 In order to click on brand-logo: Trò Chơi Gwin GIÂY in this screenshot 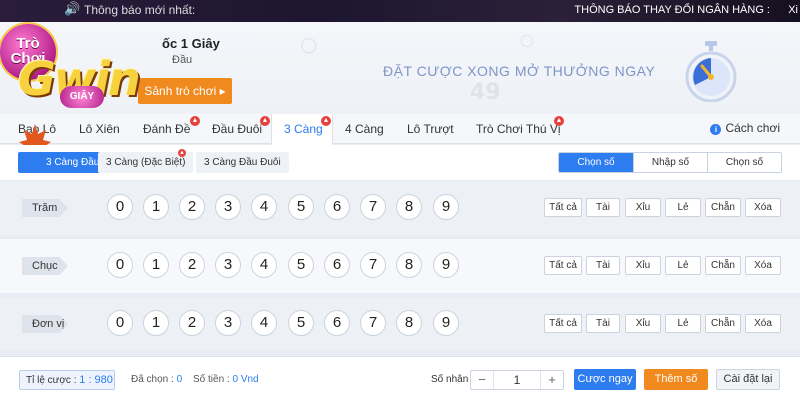, I will do `click(95, 67)`.